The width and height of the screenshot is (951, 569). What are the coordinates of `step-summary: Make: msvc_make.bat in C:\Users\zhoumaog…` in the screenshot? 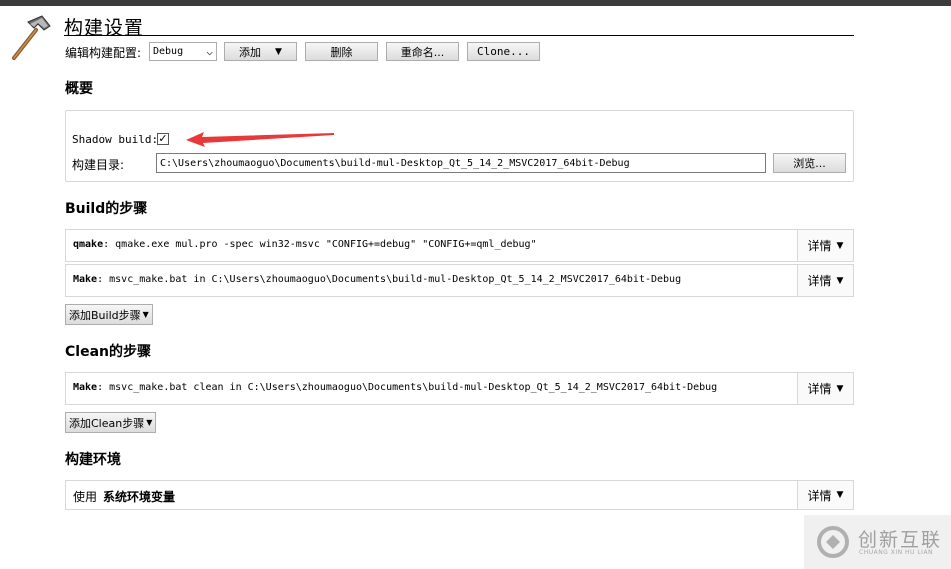 It's located at (377, 279).